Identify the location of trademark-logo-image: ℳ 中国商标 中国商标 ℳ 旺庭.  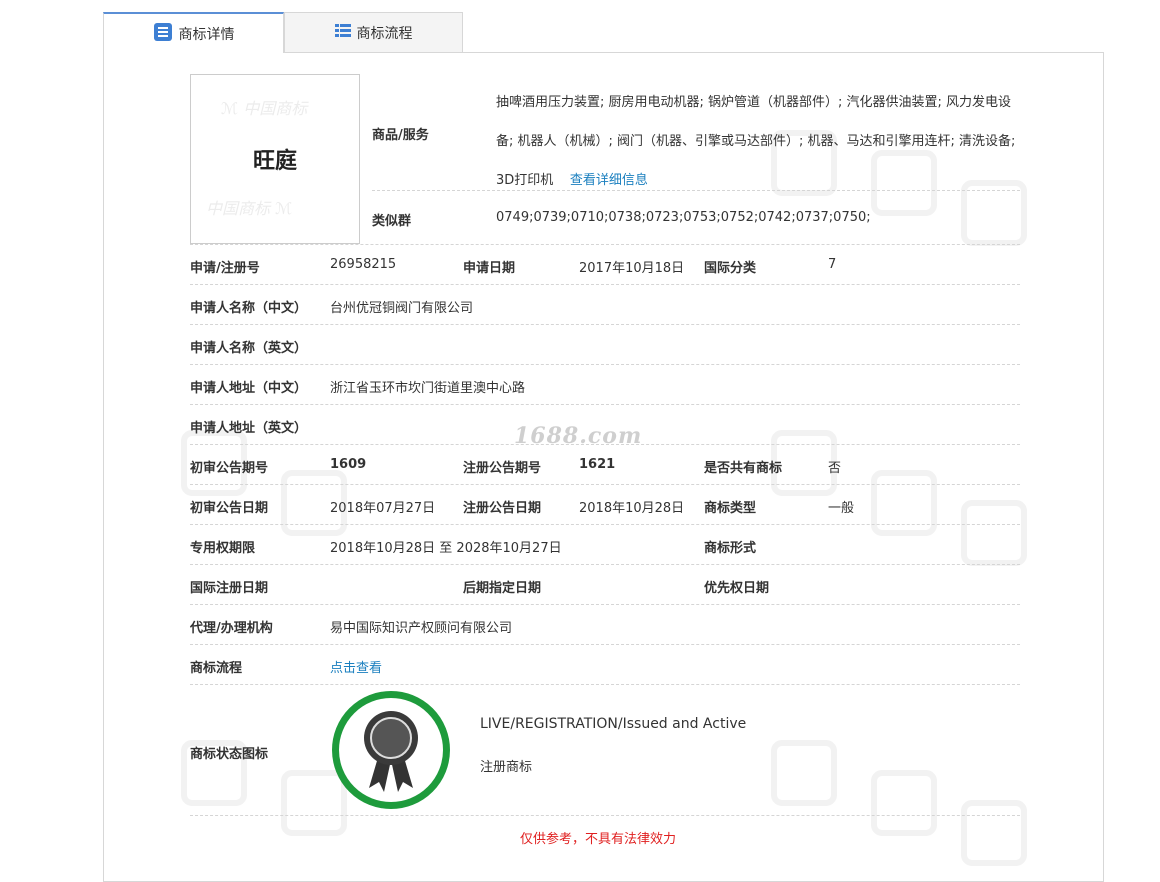
(275, 159).